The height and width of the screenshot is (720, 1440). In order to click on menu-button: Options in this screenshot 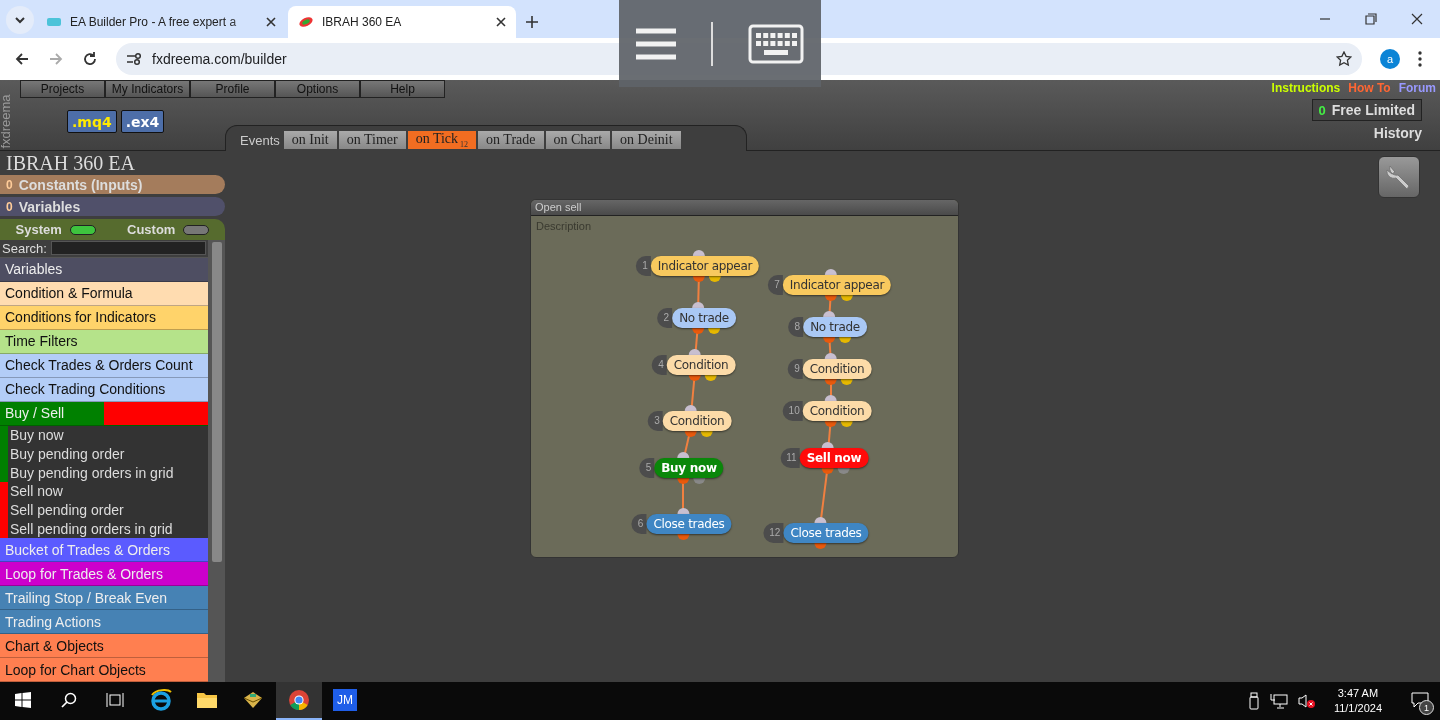, I will do `click(317, 89)`.